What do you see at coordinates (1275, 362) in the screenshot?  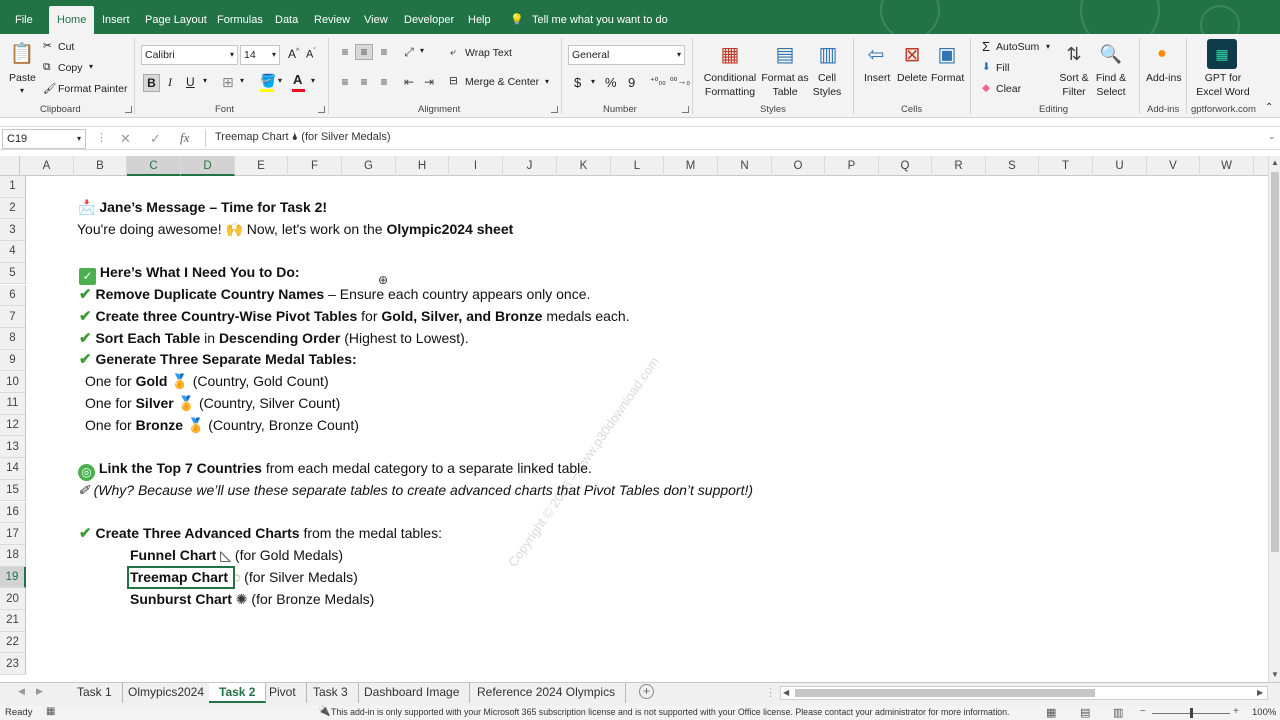 I see `scroll-thumb` at bounding box center [1275, 362].